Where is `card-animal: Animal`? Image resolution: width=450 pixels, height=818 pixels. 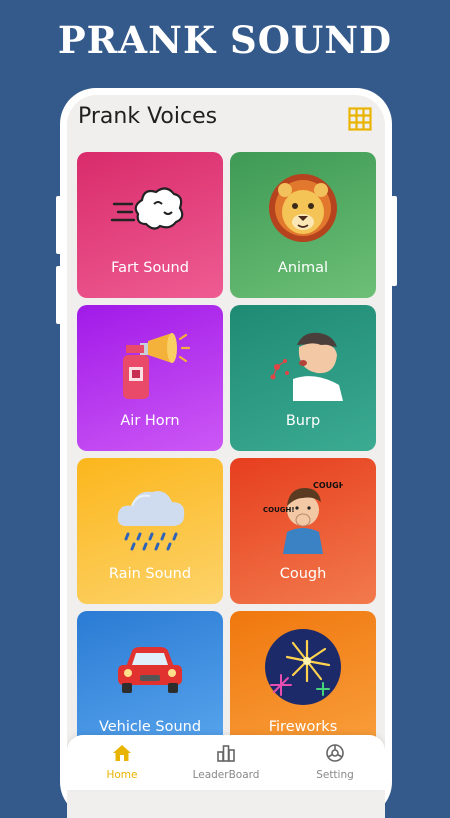 card-animal: Animal is located at coordinates (303, 225).